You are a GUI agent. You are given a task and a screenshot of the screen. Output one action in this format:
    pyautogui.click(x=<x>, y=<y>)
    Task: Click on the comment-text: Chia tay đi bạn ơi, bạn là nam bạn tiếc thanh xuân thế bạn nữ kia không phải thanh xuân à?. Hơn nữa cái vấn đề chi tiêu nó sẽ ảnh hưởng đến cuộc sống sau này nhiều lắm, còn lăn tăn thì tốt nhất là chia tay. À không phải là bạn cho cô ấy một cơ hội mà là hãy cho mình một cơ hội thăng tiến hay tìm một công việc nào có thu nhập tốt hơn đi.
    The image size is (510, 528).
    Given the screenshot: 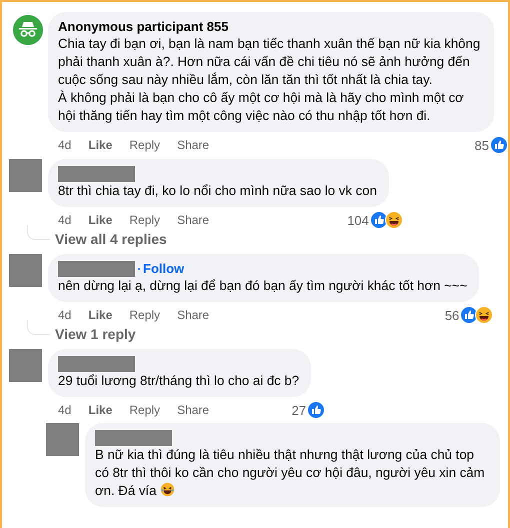 What is the action you would take?
    pyautogui.click(x=270, y=79)
    